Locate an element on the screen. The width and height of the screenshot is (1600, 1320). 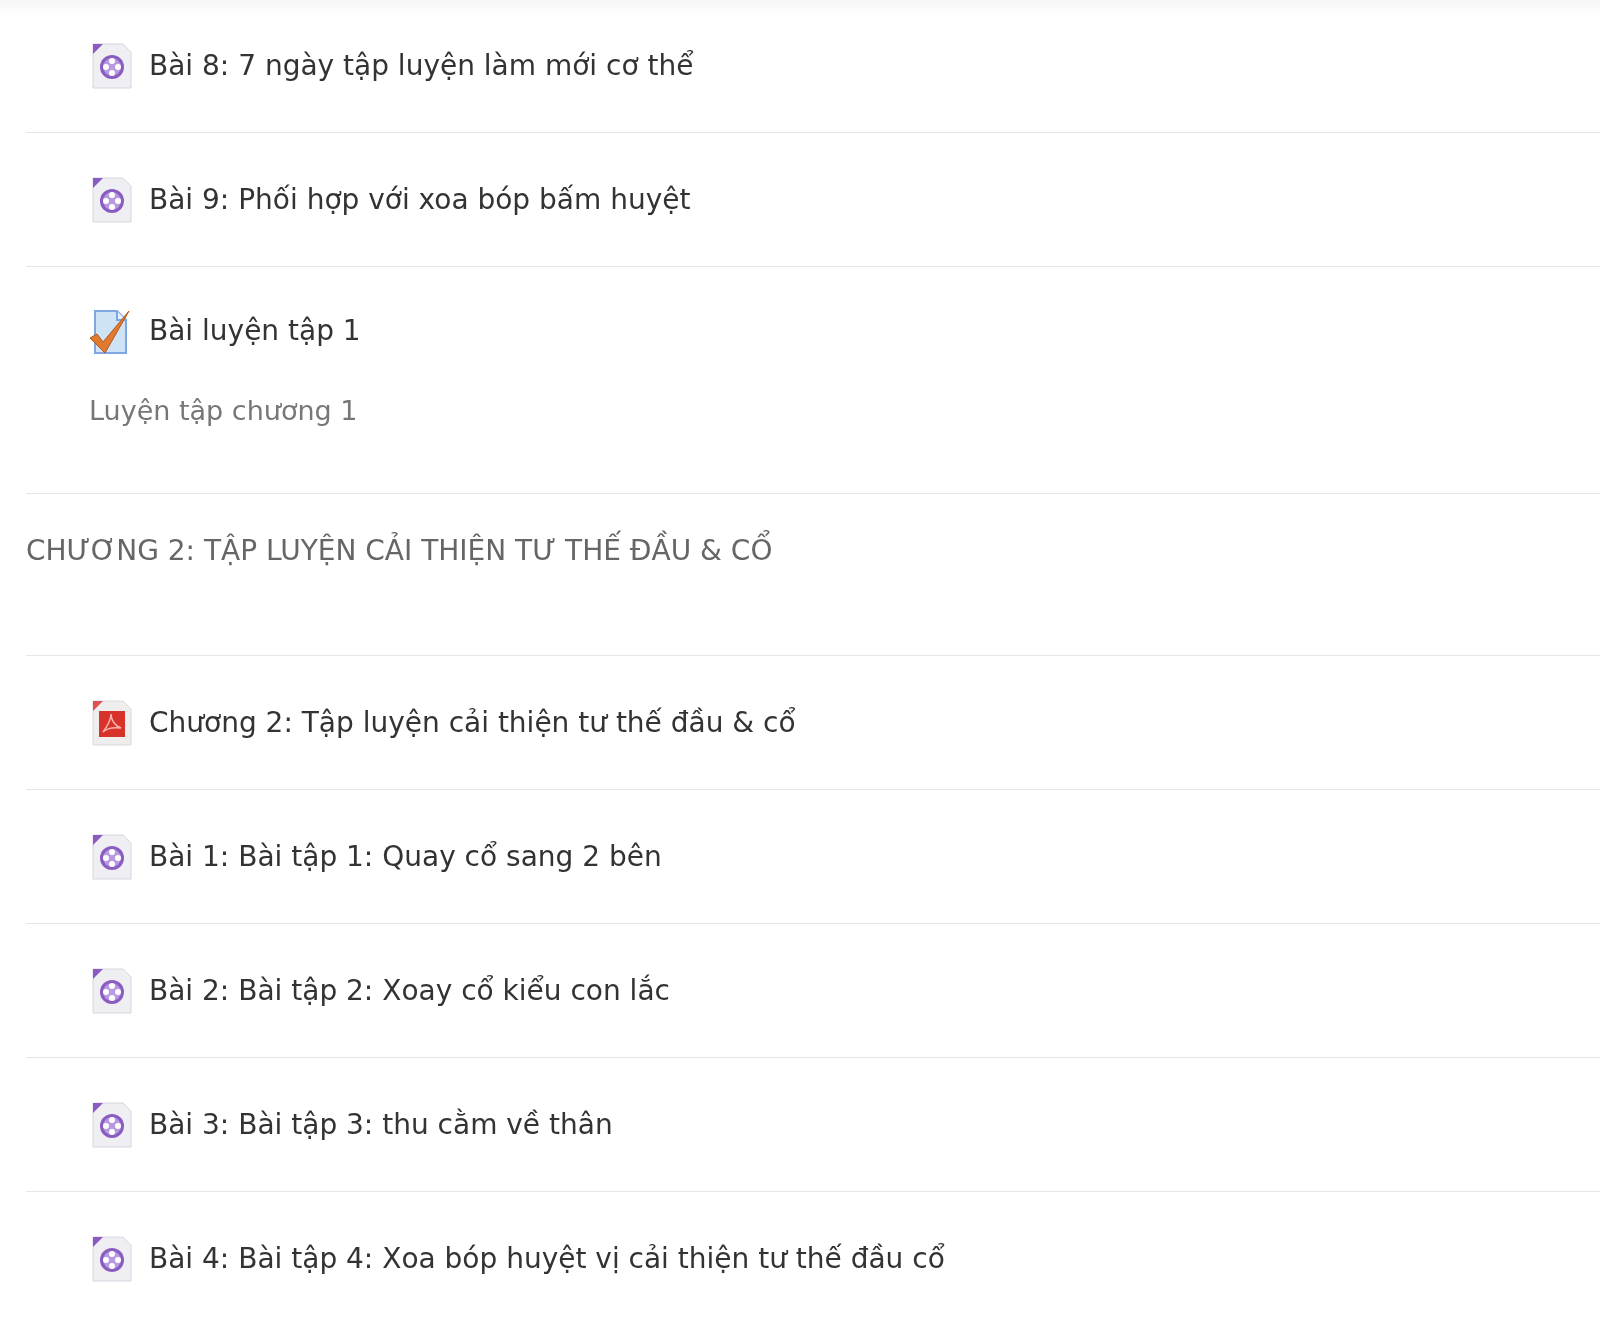
activity-link: Bài luyện tập 1 is located at coordinates (255, 331).